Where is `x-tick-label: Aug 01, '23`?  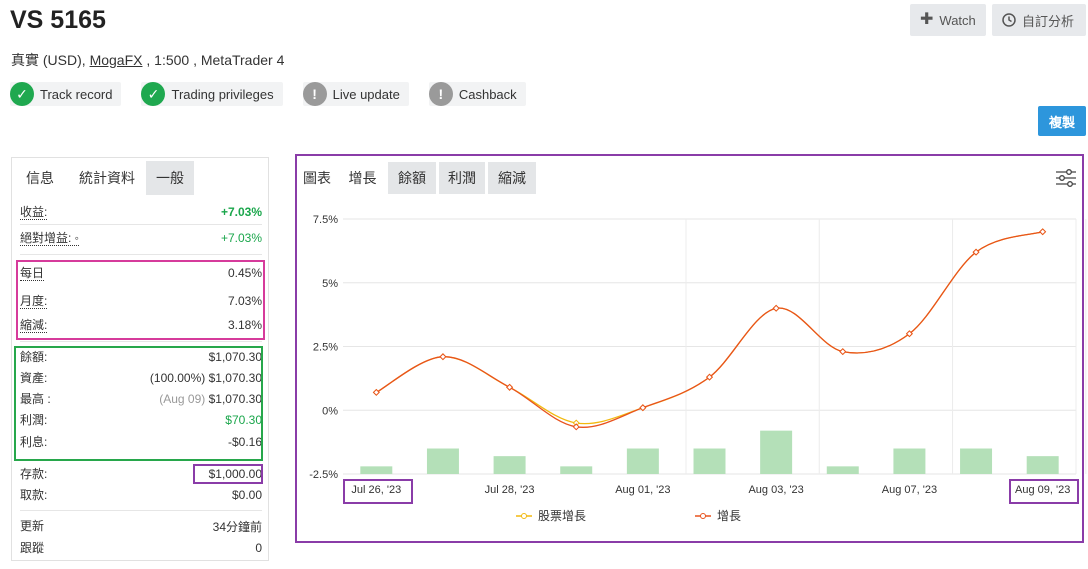
x-tick-label: Aug 01, '23 is located at coordinates (642, 490).